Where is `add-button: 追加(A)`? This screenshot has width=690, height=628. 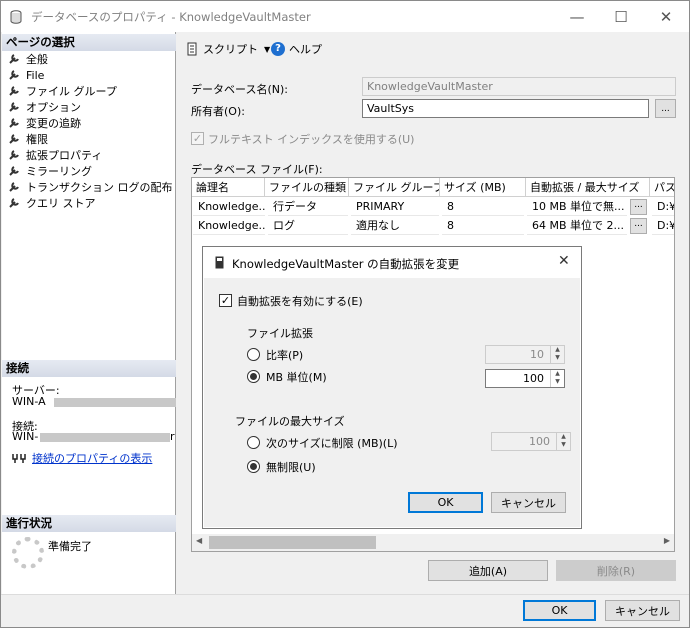
add-button: 追加(A) is located at coordinates (488, 570).